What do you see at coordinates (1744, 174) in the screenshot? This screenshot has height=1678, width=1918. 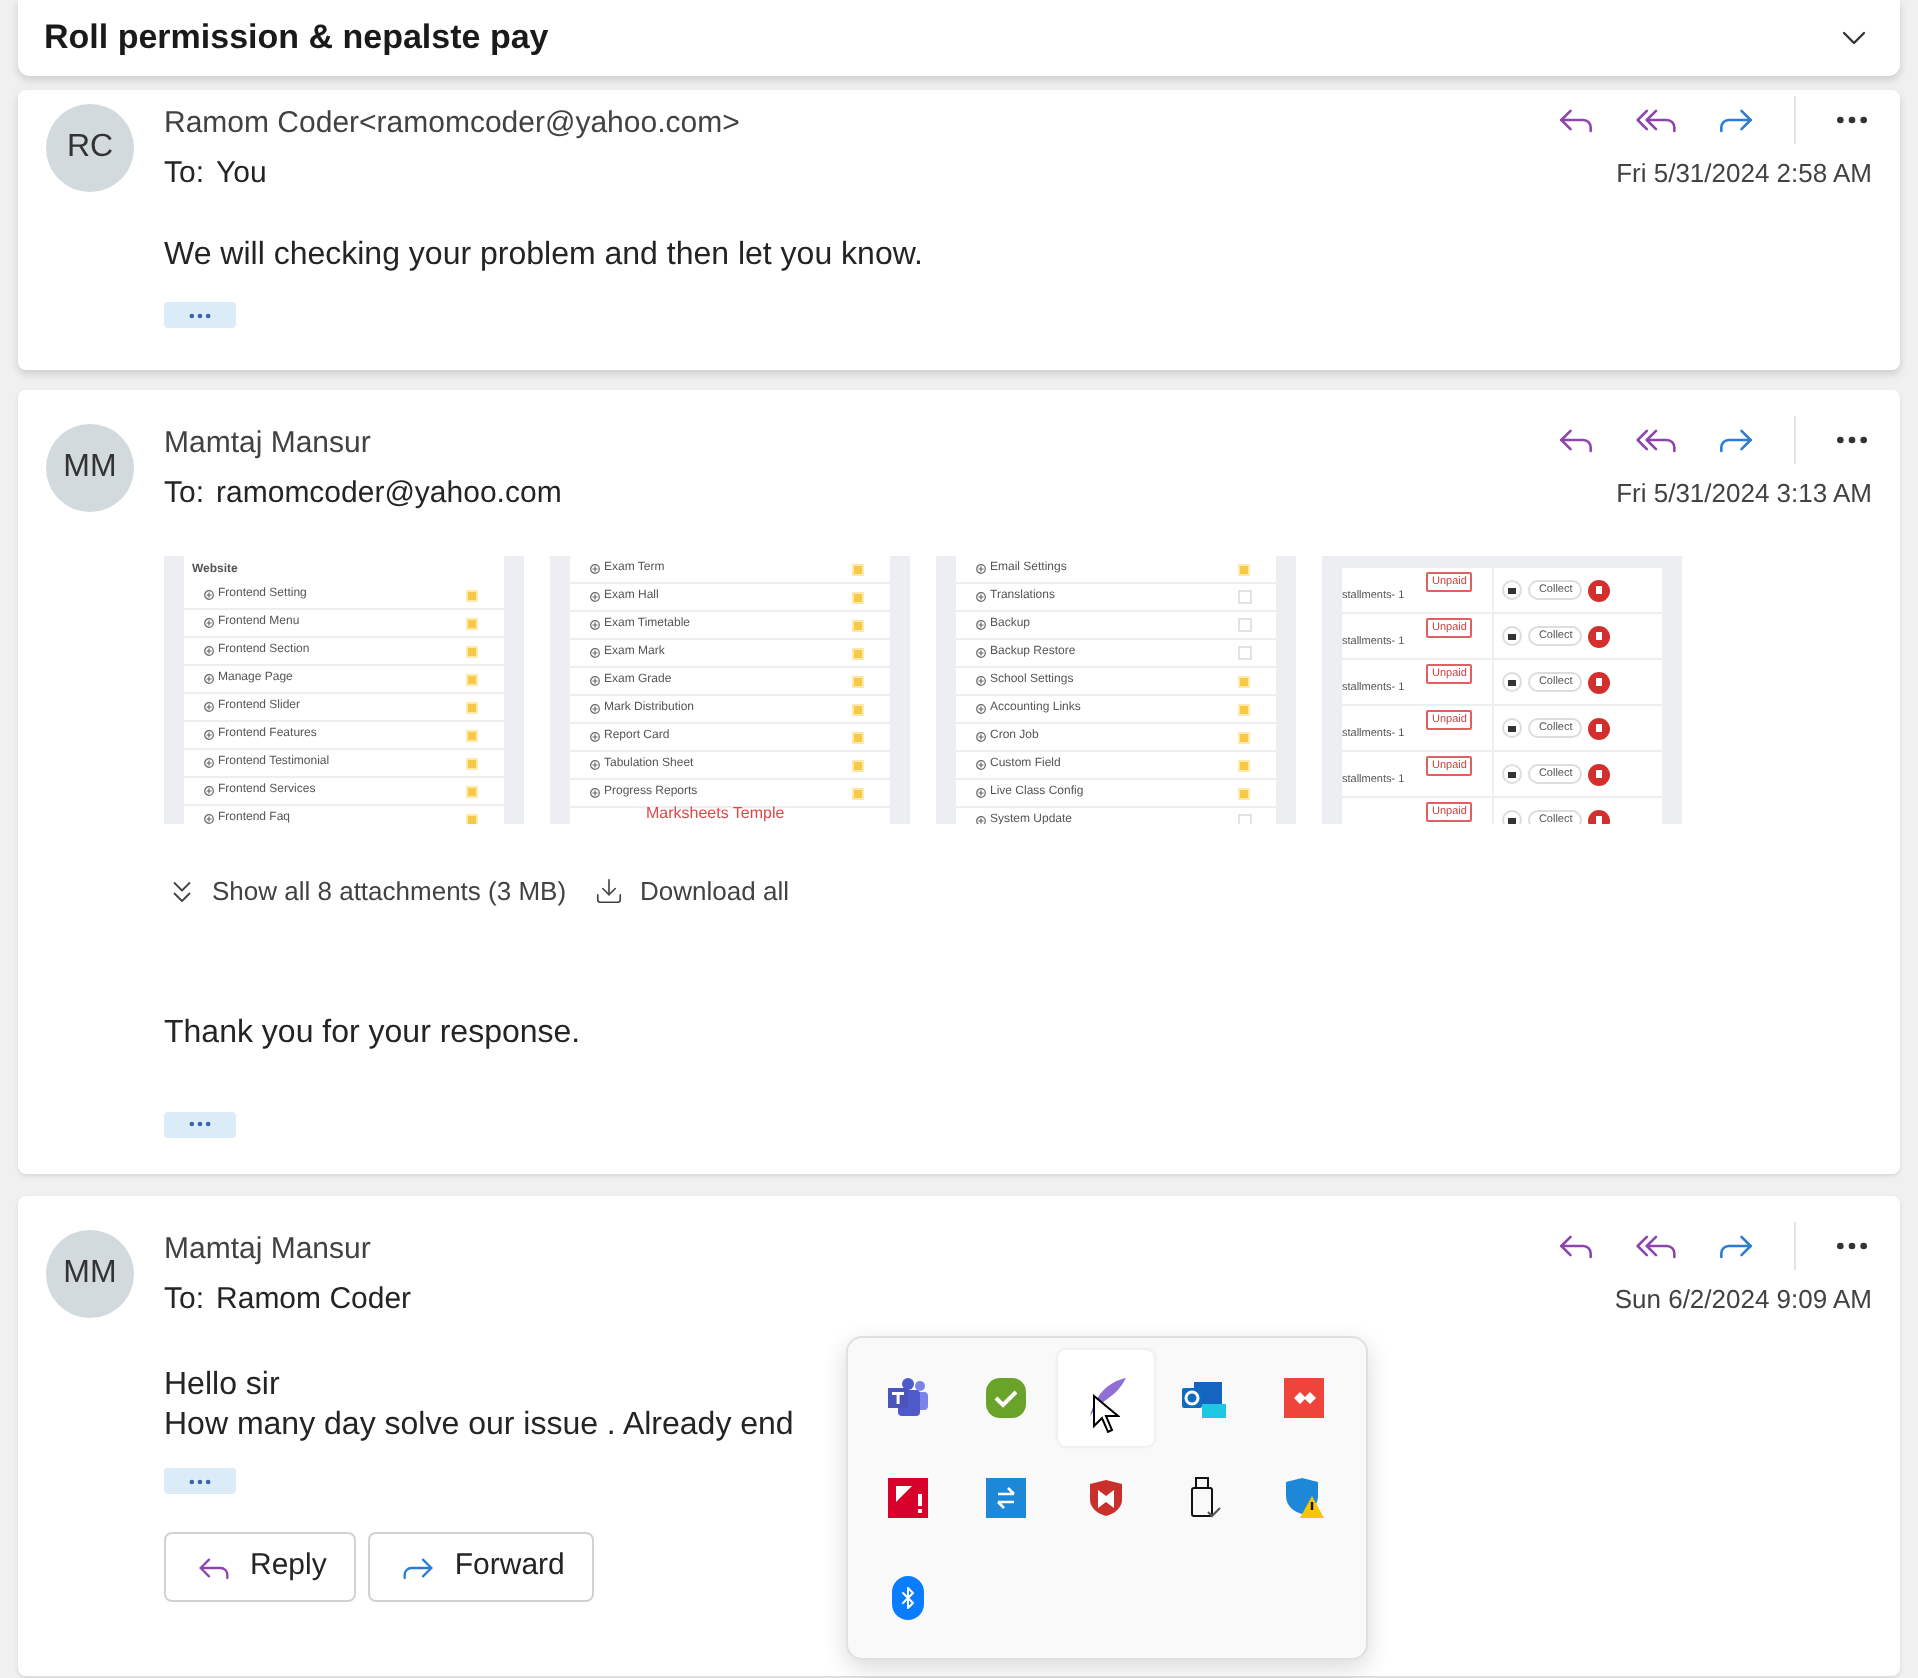 I see `message-date: Fri 5/31/2024 2:58 AM` at bounding box center [1744, 174].